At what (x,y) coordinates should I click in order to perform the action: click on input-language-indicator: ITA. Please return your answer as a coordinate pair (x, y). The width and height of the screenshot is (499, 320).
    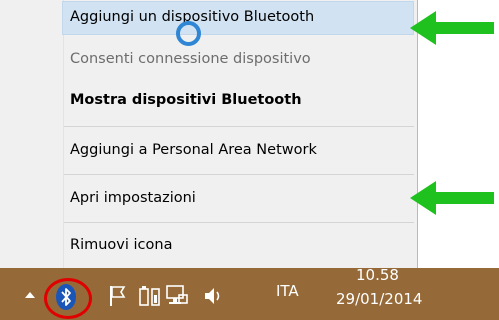
    Looking at the image, I should click on (287, 291).